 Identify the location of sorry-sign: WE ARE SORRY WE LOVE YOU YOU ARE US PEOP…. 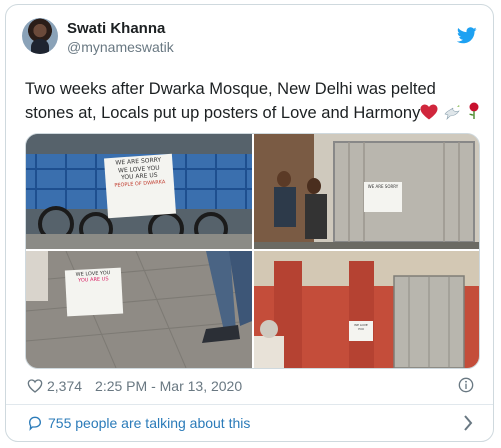
(140, 186).